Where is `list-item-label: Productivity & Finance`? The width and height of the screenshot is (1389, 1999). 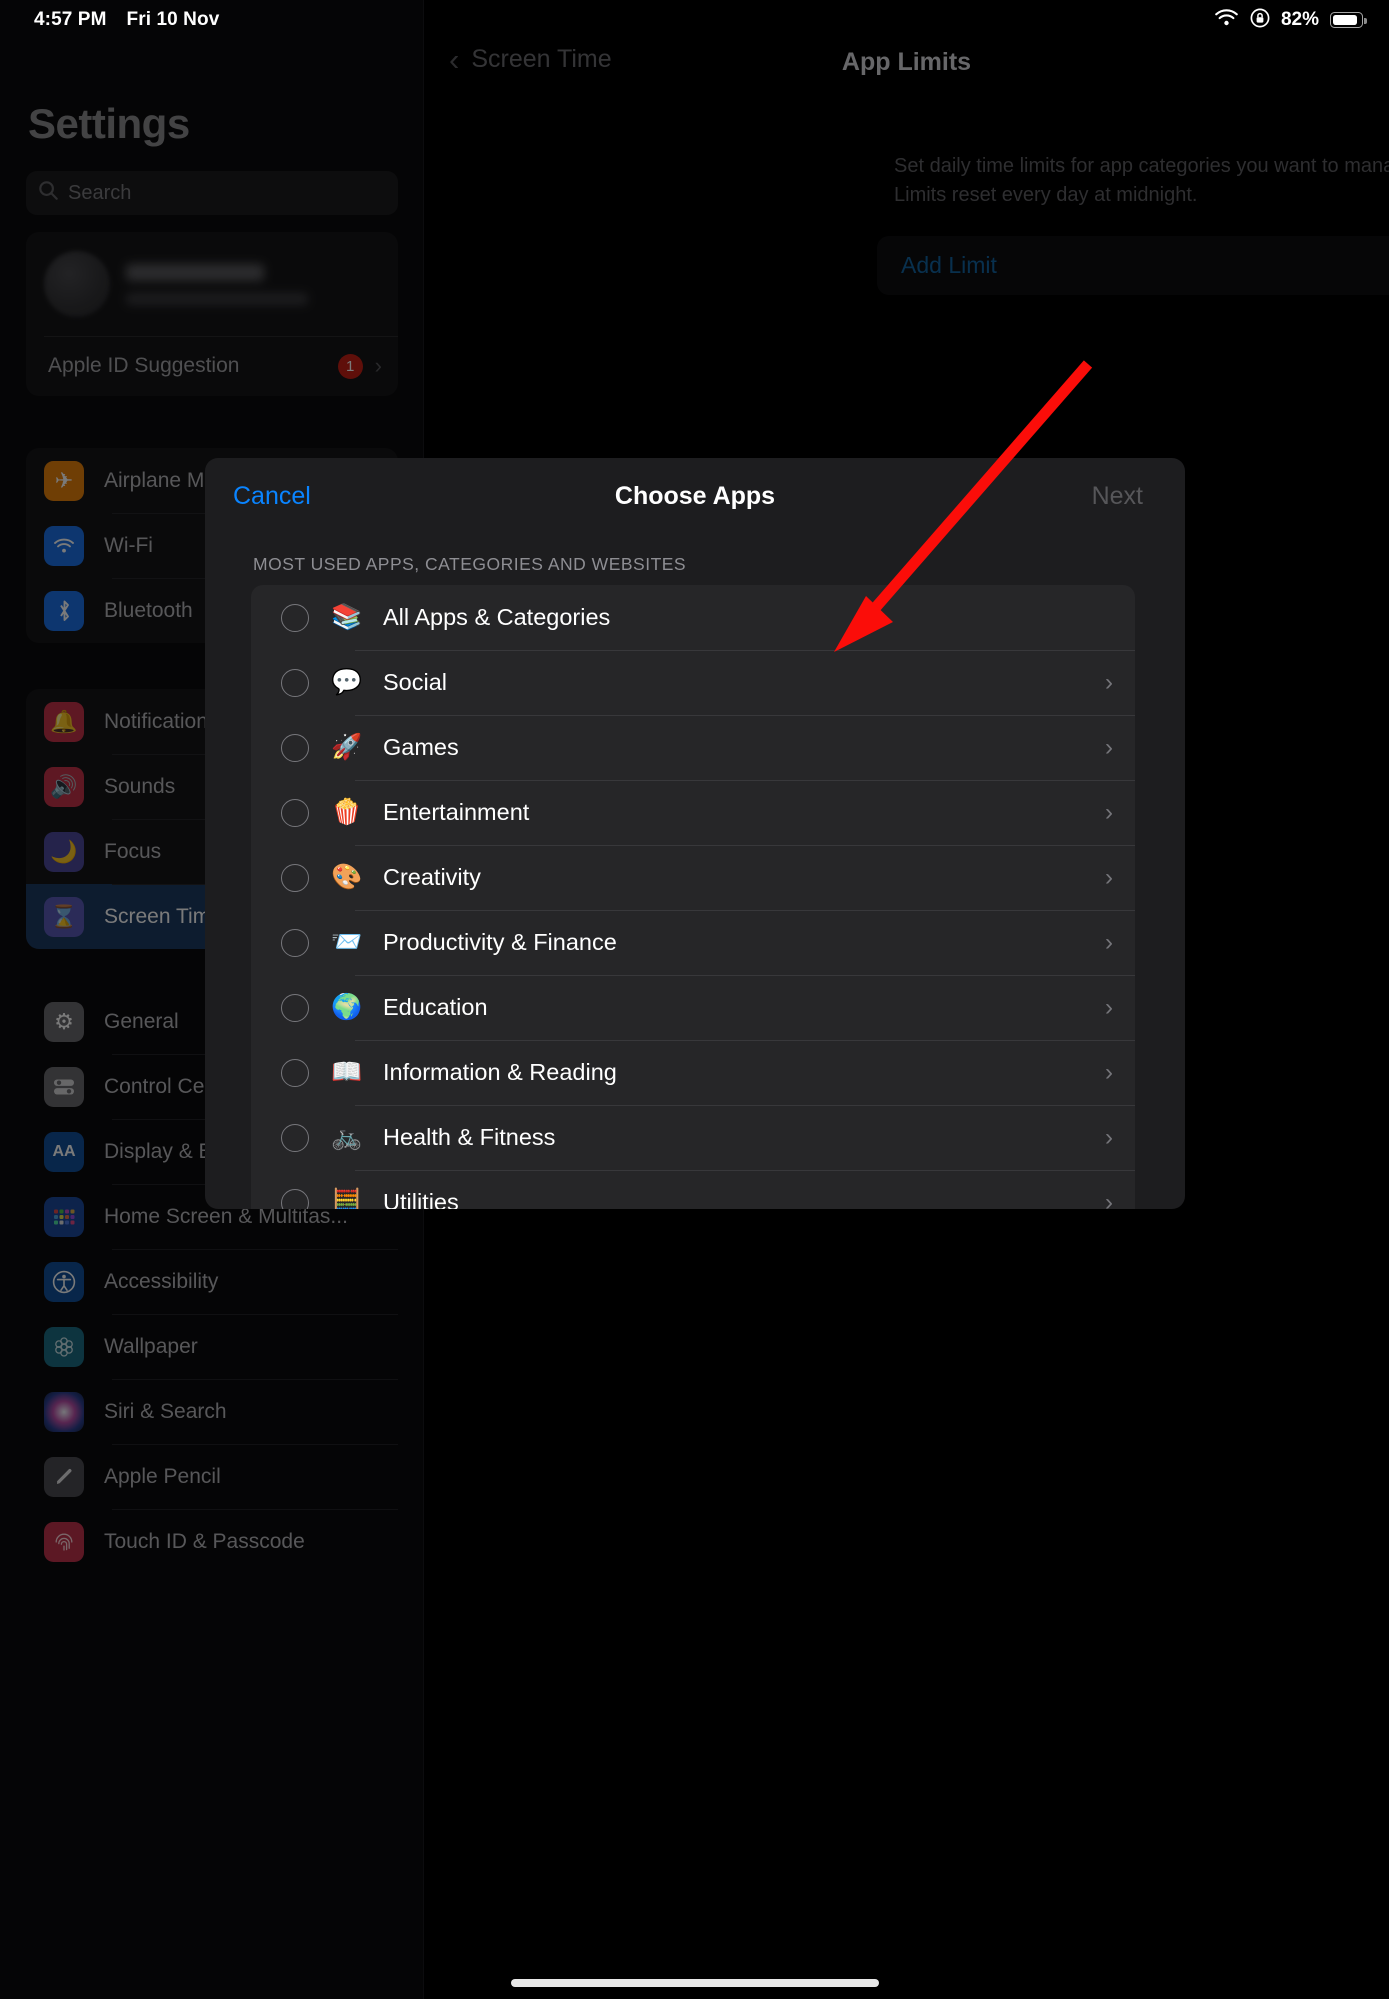
list-item-label: Productivity & Finance is located at coordinates (500, 942).